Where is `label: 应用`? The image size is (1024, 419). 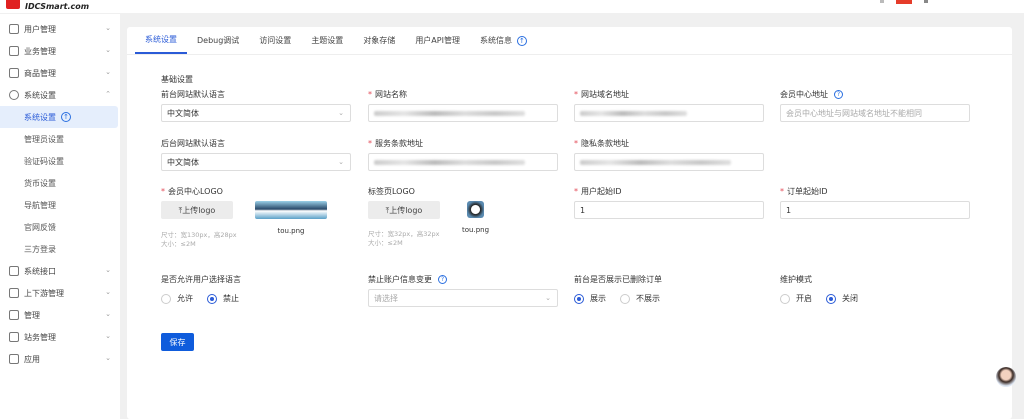
label: 应用 is located at coordinates (32, 359).